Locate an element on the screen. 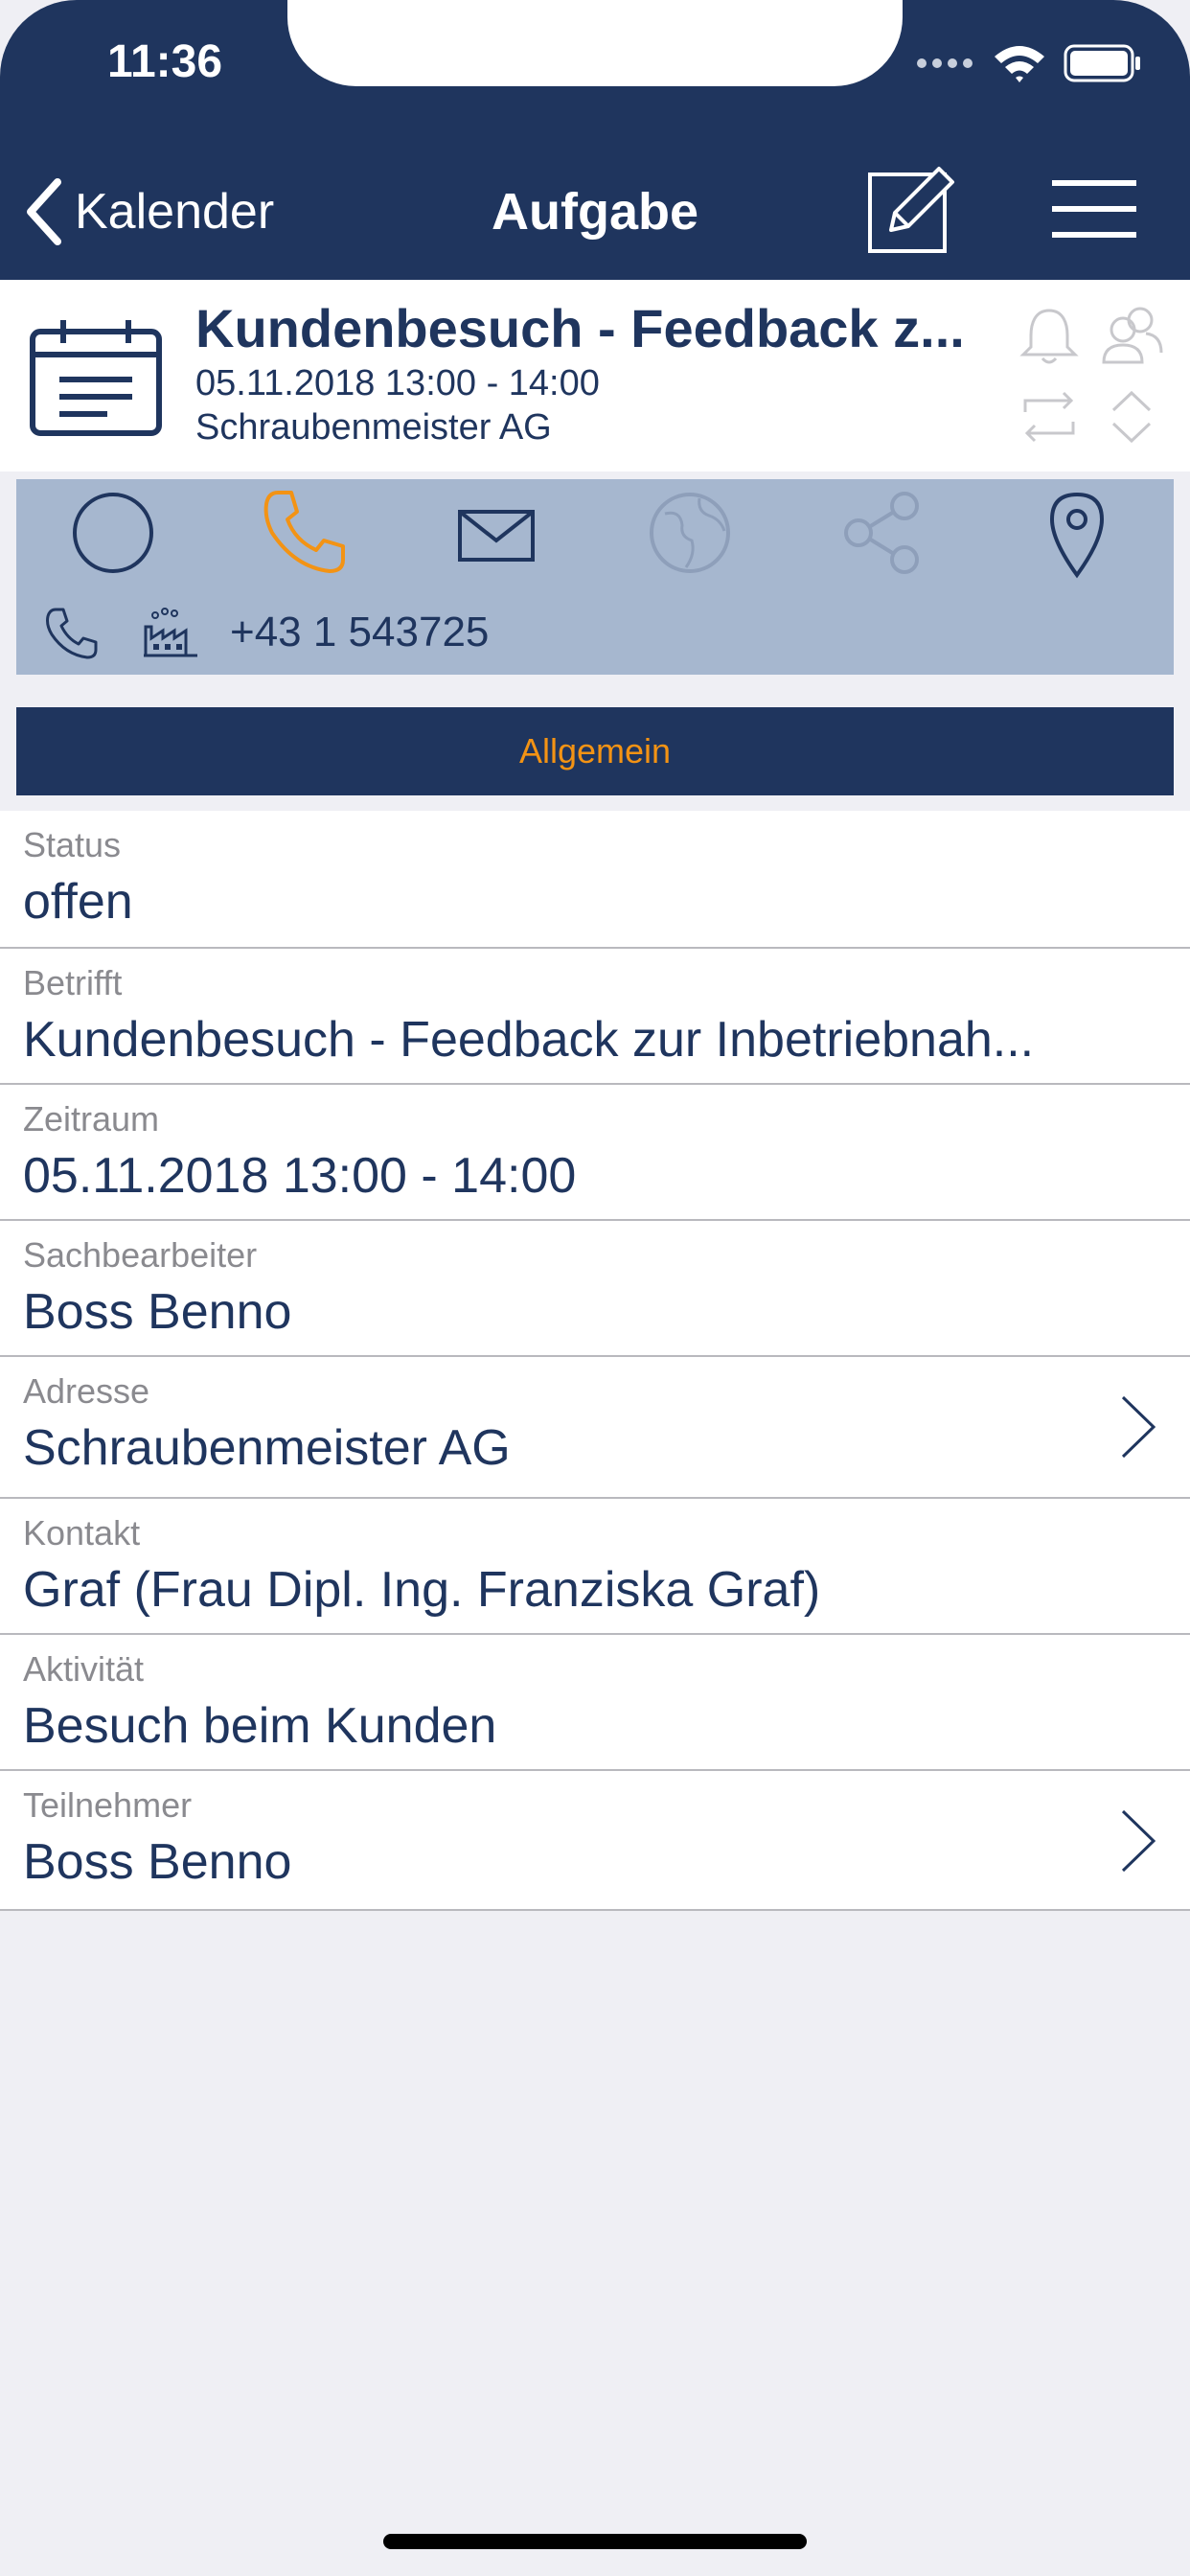 The height and width of the screenshot is (2576, 1190). repeat-icon is located at coordinates (1049, 416).